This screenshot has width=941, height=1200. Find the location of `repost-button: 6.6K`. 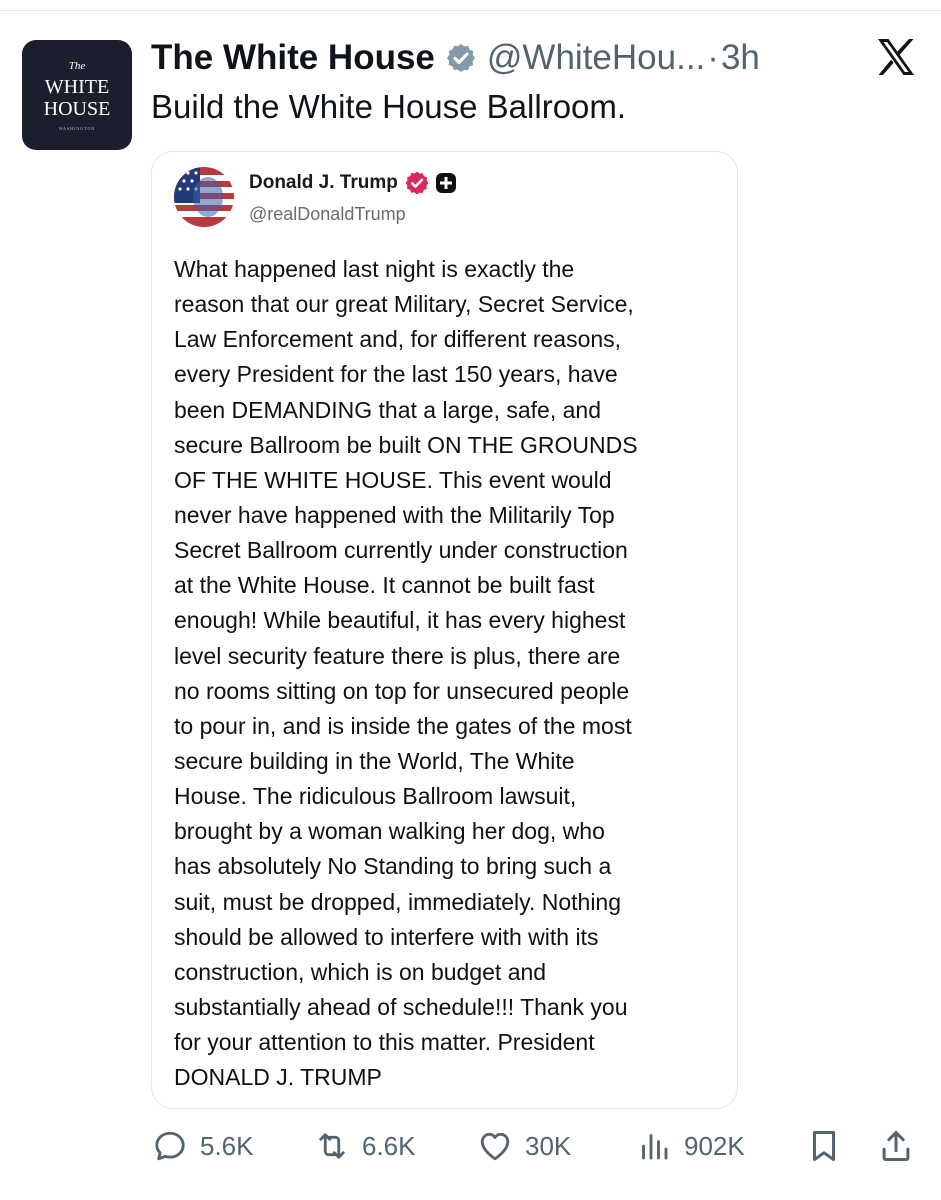

repost-button: 6.6K is located at coordinates (365, 1146).